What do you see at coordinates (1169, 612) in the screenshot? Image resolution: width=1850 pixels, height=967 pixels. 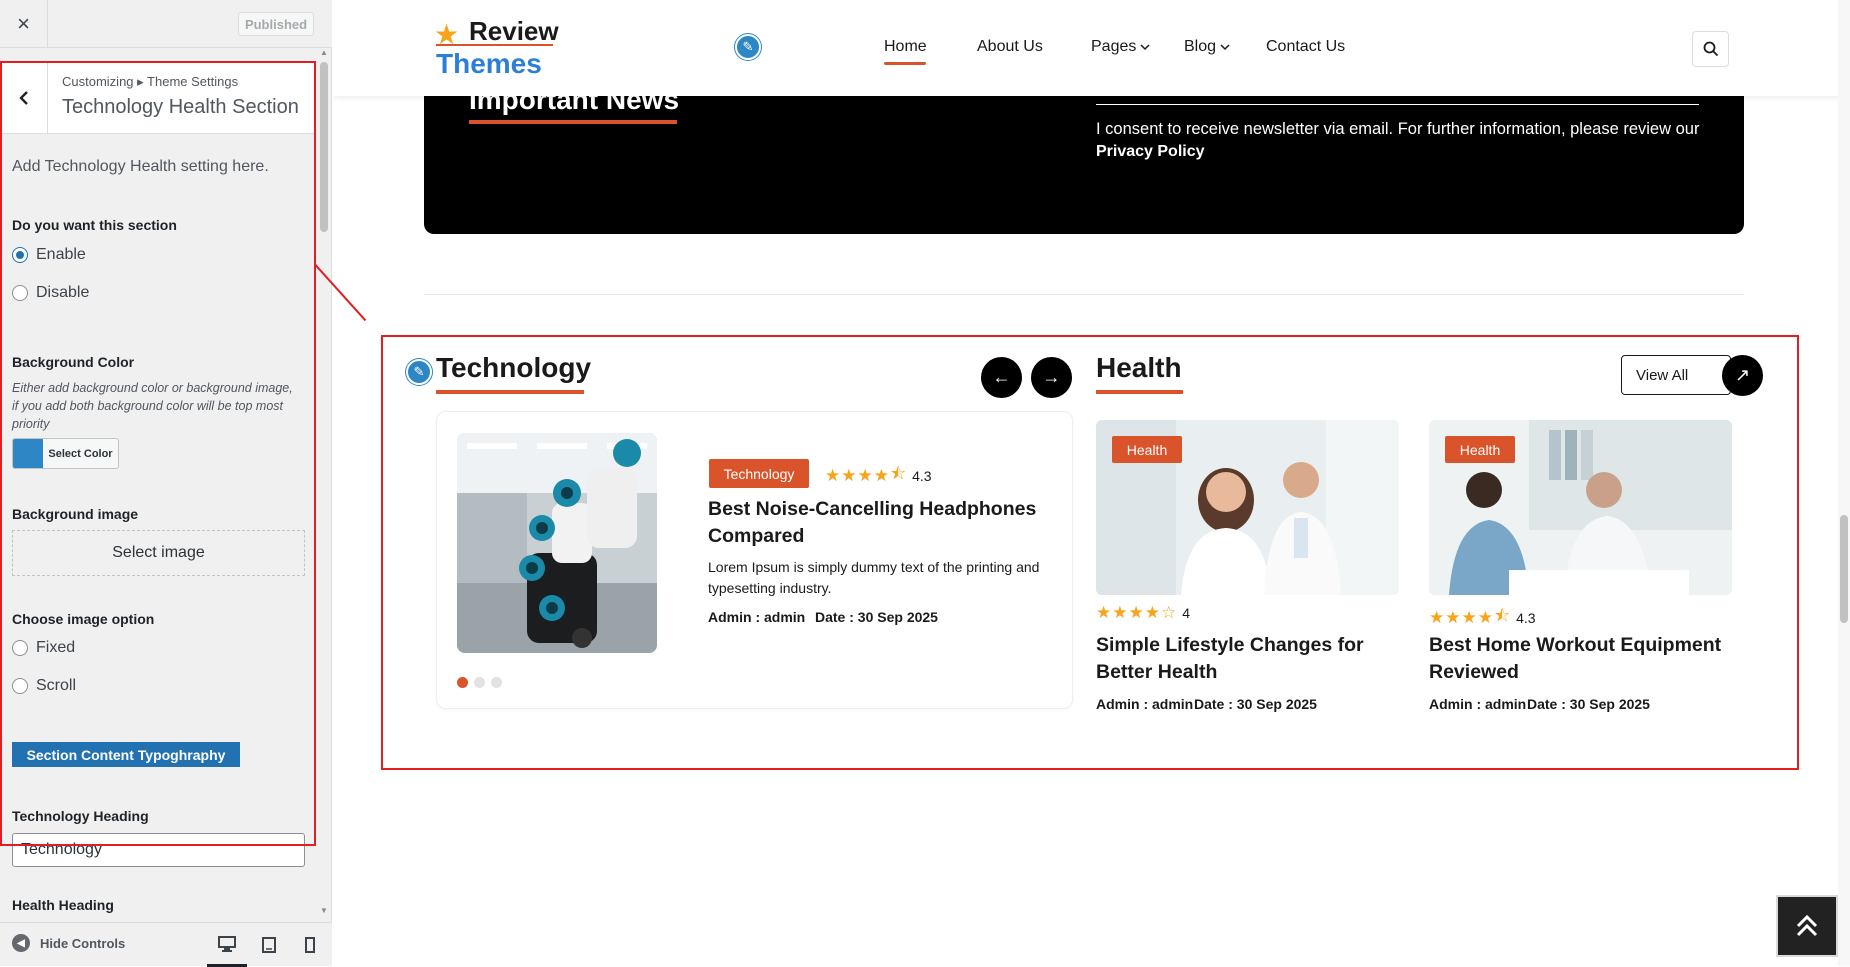 I see `star-empty-icon: ☆` at bounding box center [1169, 612].